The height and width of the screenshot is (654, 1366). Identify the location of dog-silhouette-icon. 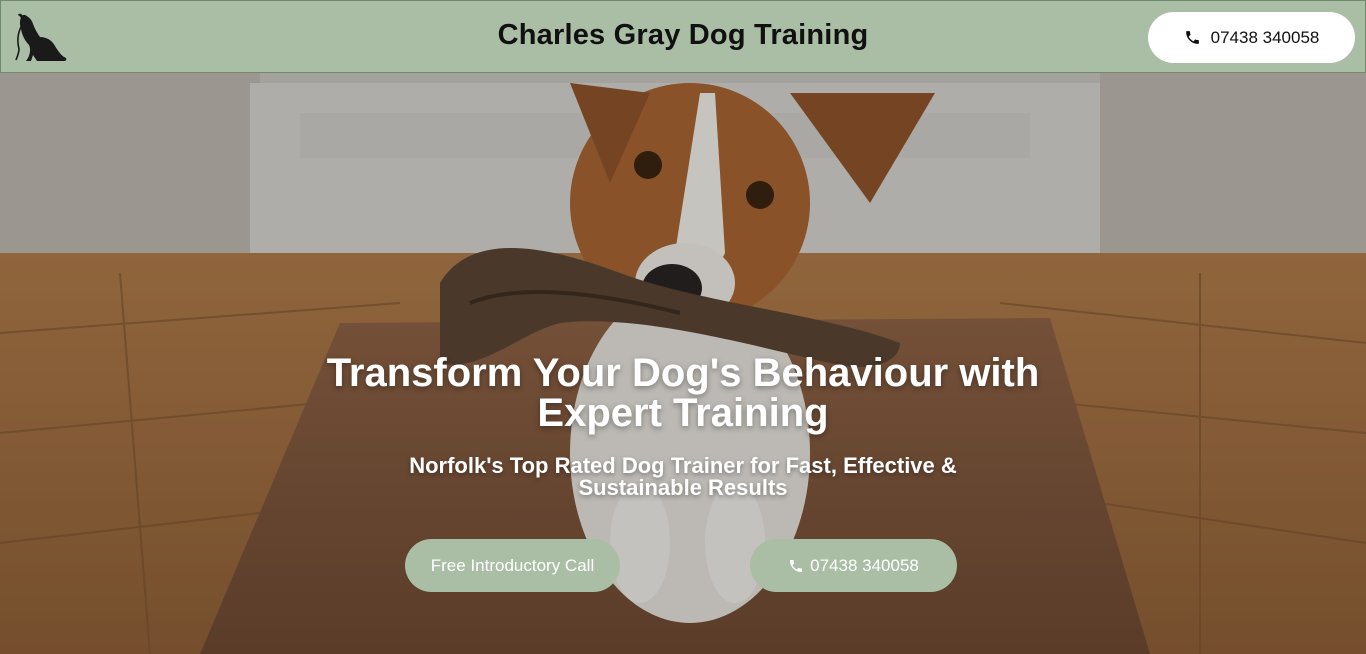
(42, 37).